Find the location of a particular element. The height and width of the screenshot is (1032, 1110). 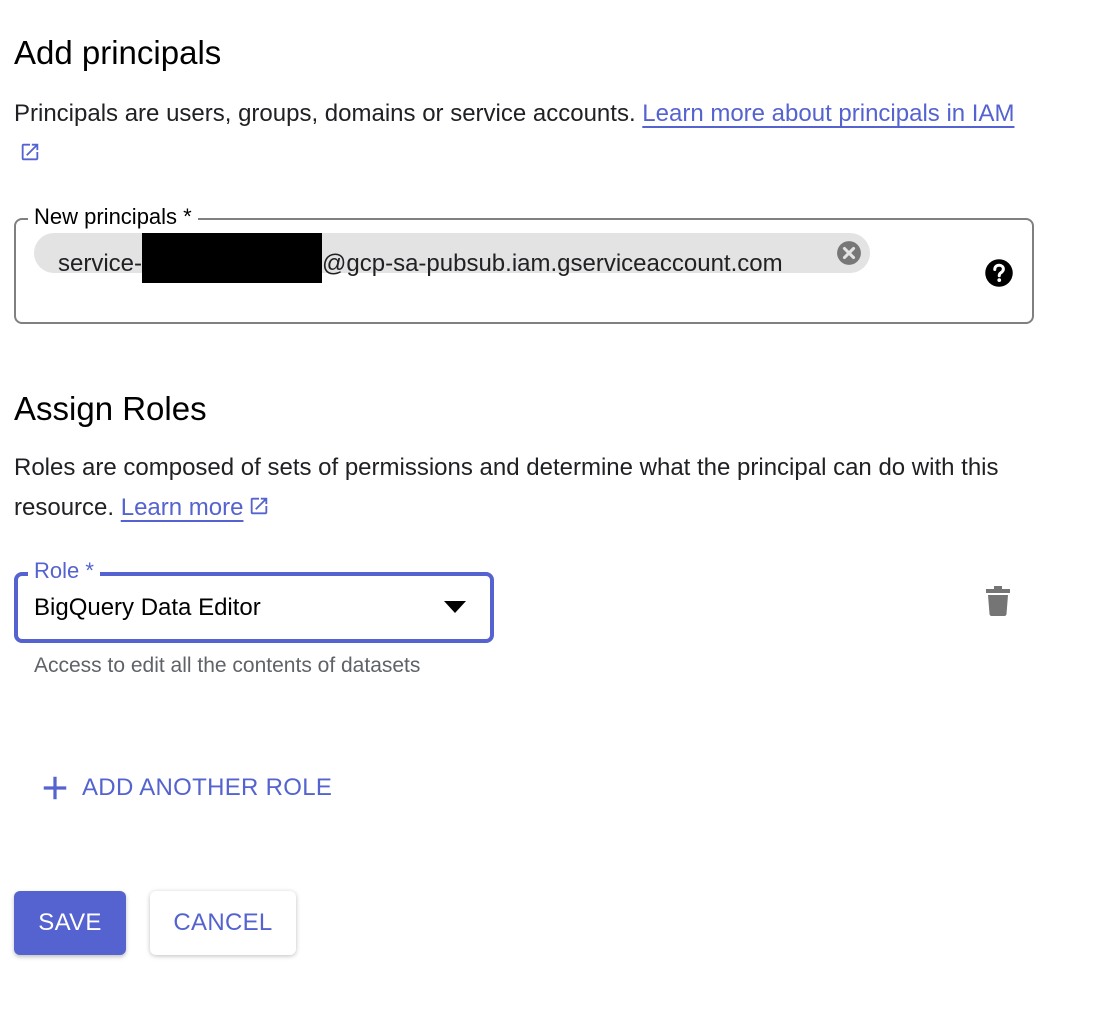

learn-more-principals-link-text: Learn more about principals in IAM is located at coordinates (828, 113).